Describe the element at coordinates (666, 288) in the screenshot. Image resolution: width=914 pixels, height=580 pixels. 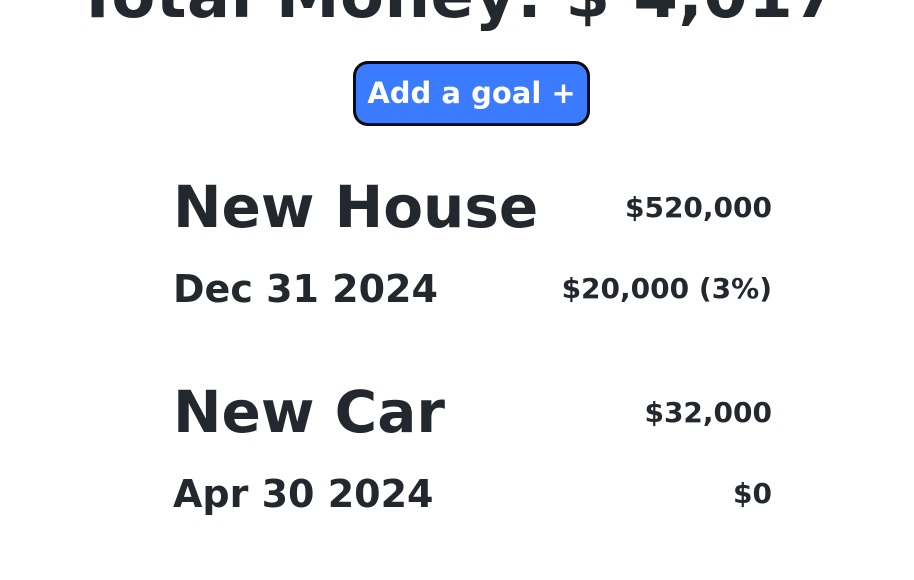
I see `goal-saved-amount: $20,000 (3%)` at that location.